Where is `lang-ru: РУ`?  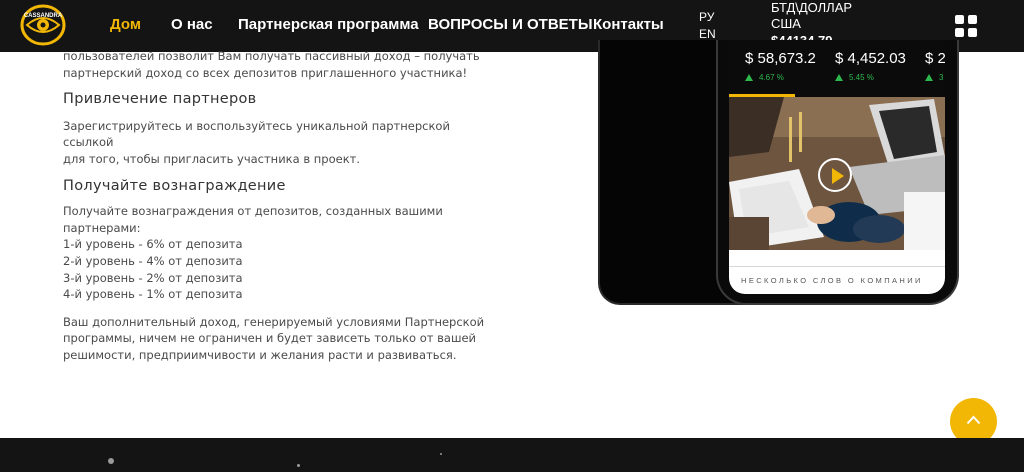
lang-ru: РУ is located at coordinates (707, 17).